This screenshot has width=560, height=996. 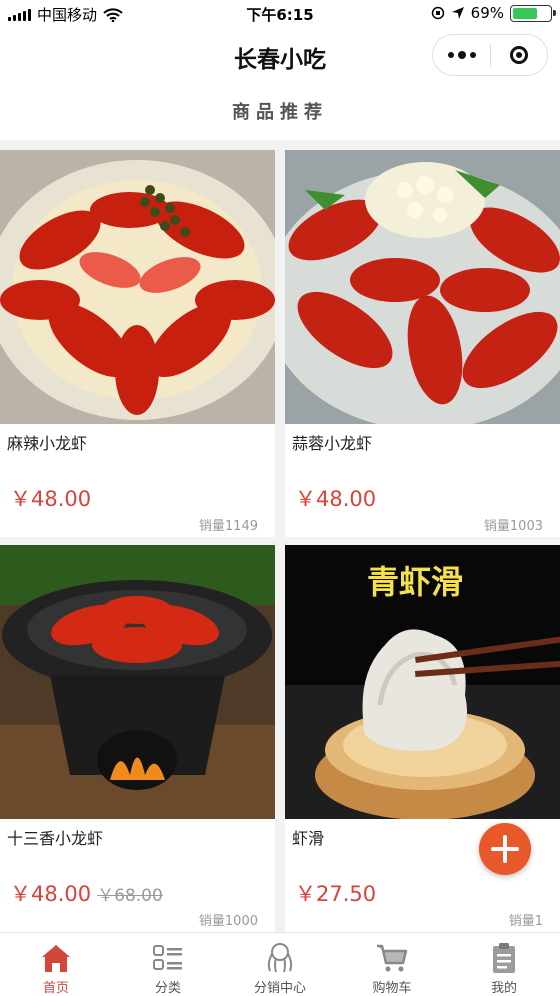 I want to click on tab-label: 分类, so click(x=167, y=988).